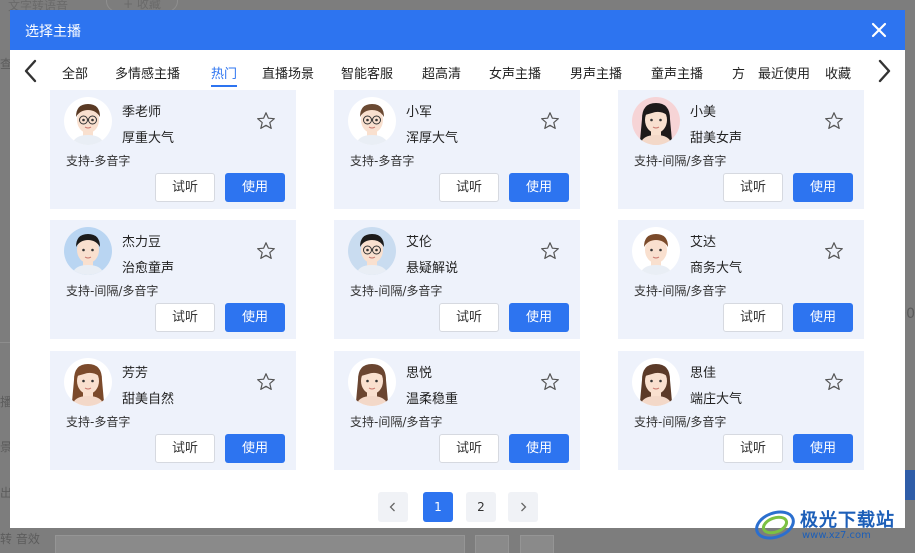 The image size is (915, 553). I want to click on voice-card: 思悦 温柔稳重 支持-间隔/多音字 试听 使用, so click(457, 410).